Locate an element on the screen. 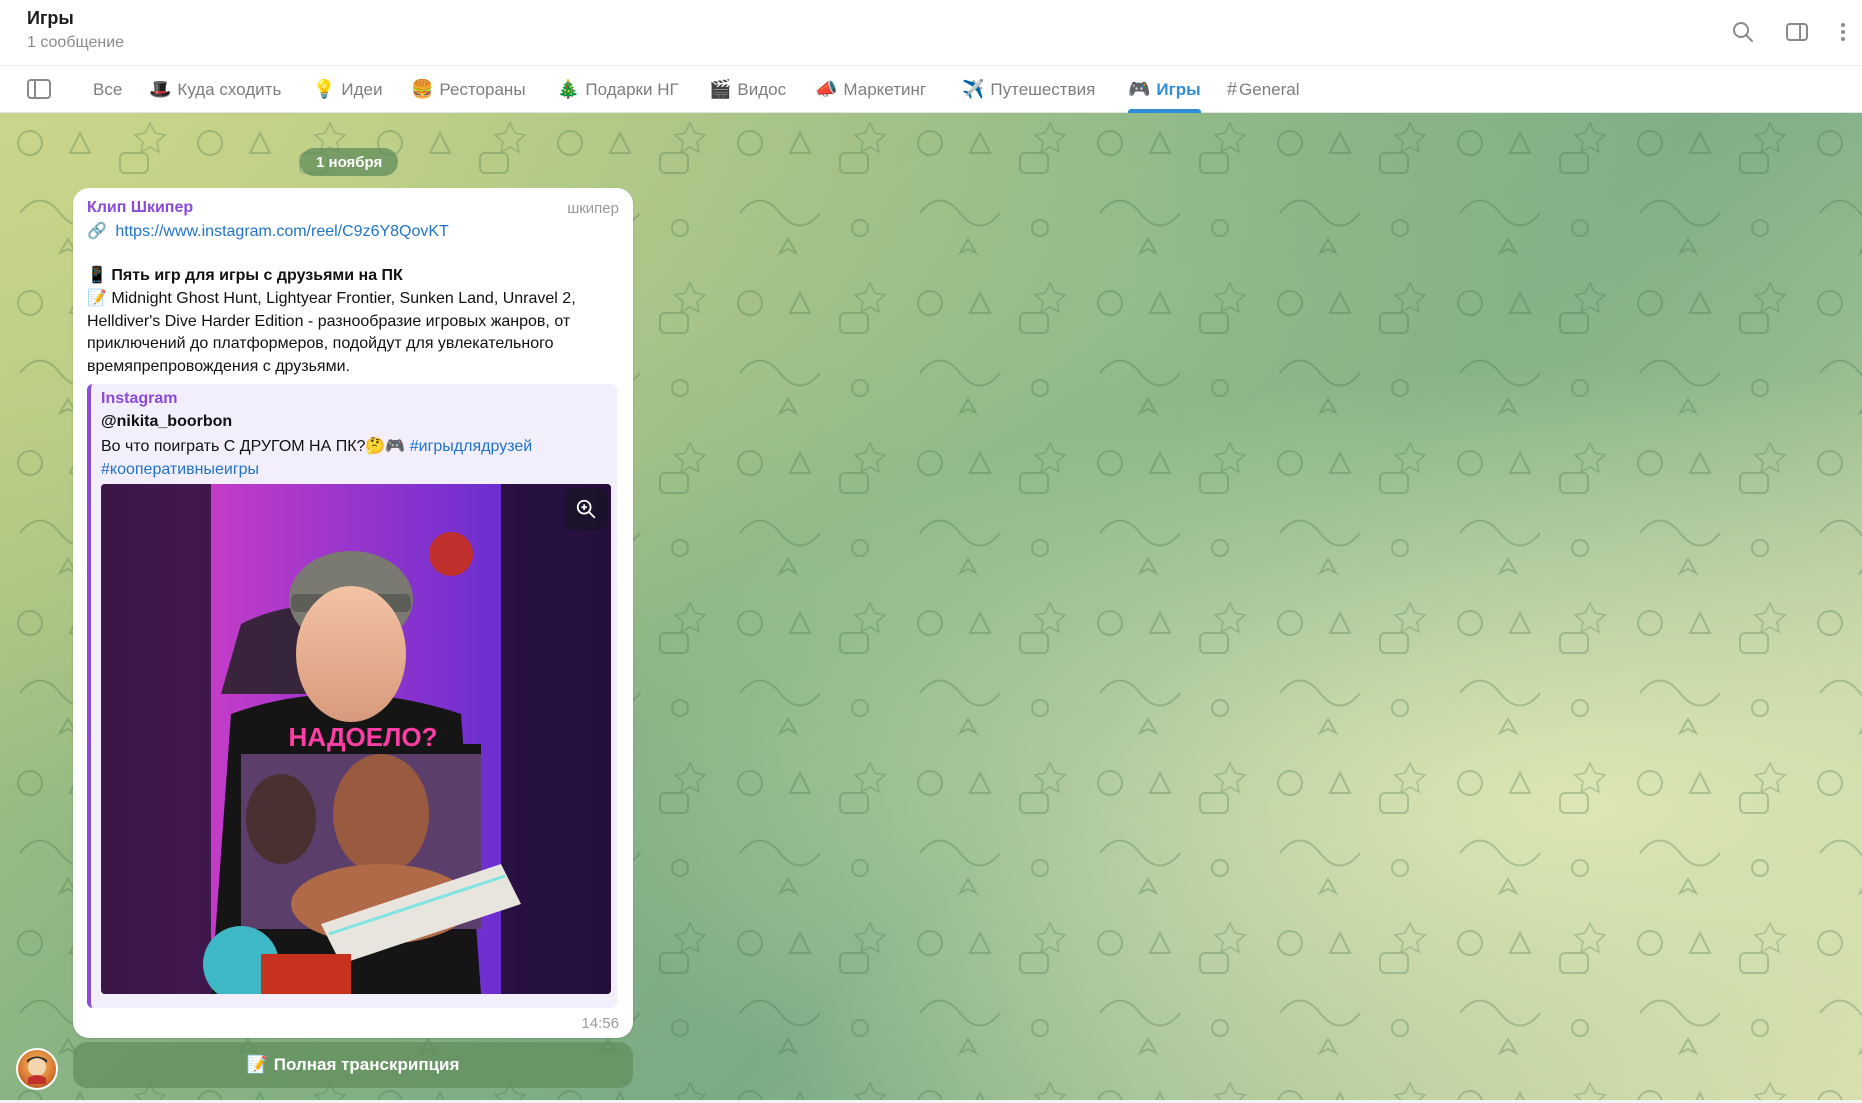 This screenshot has width=1862, height=1103. date-separator: 1 ноября is located at coordinates (349, 162).